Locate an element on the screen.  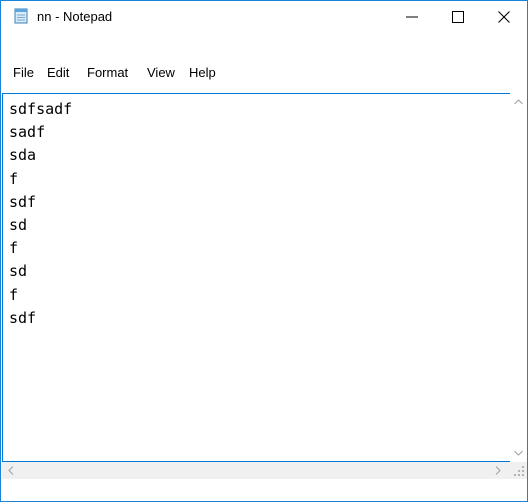
scroll-right-icon is located at coordinates (498, 470).